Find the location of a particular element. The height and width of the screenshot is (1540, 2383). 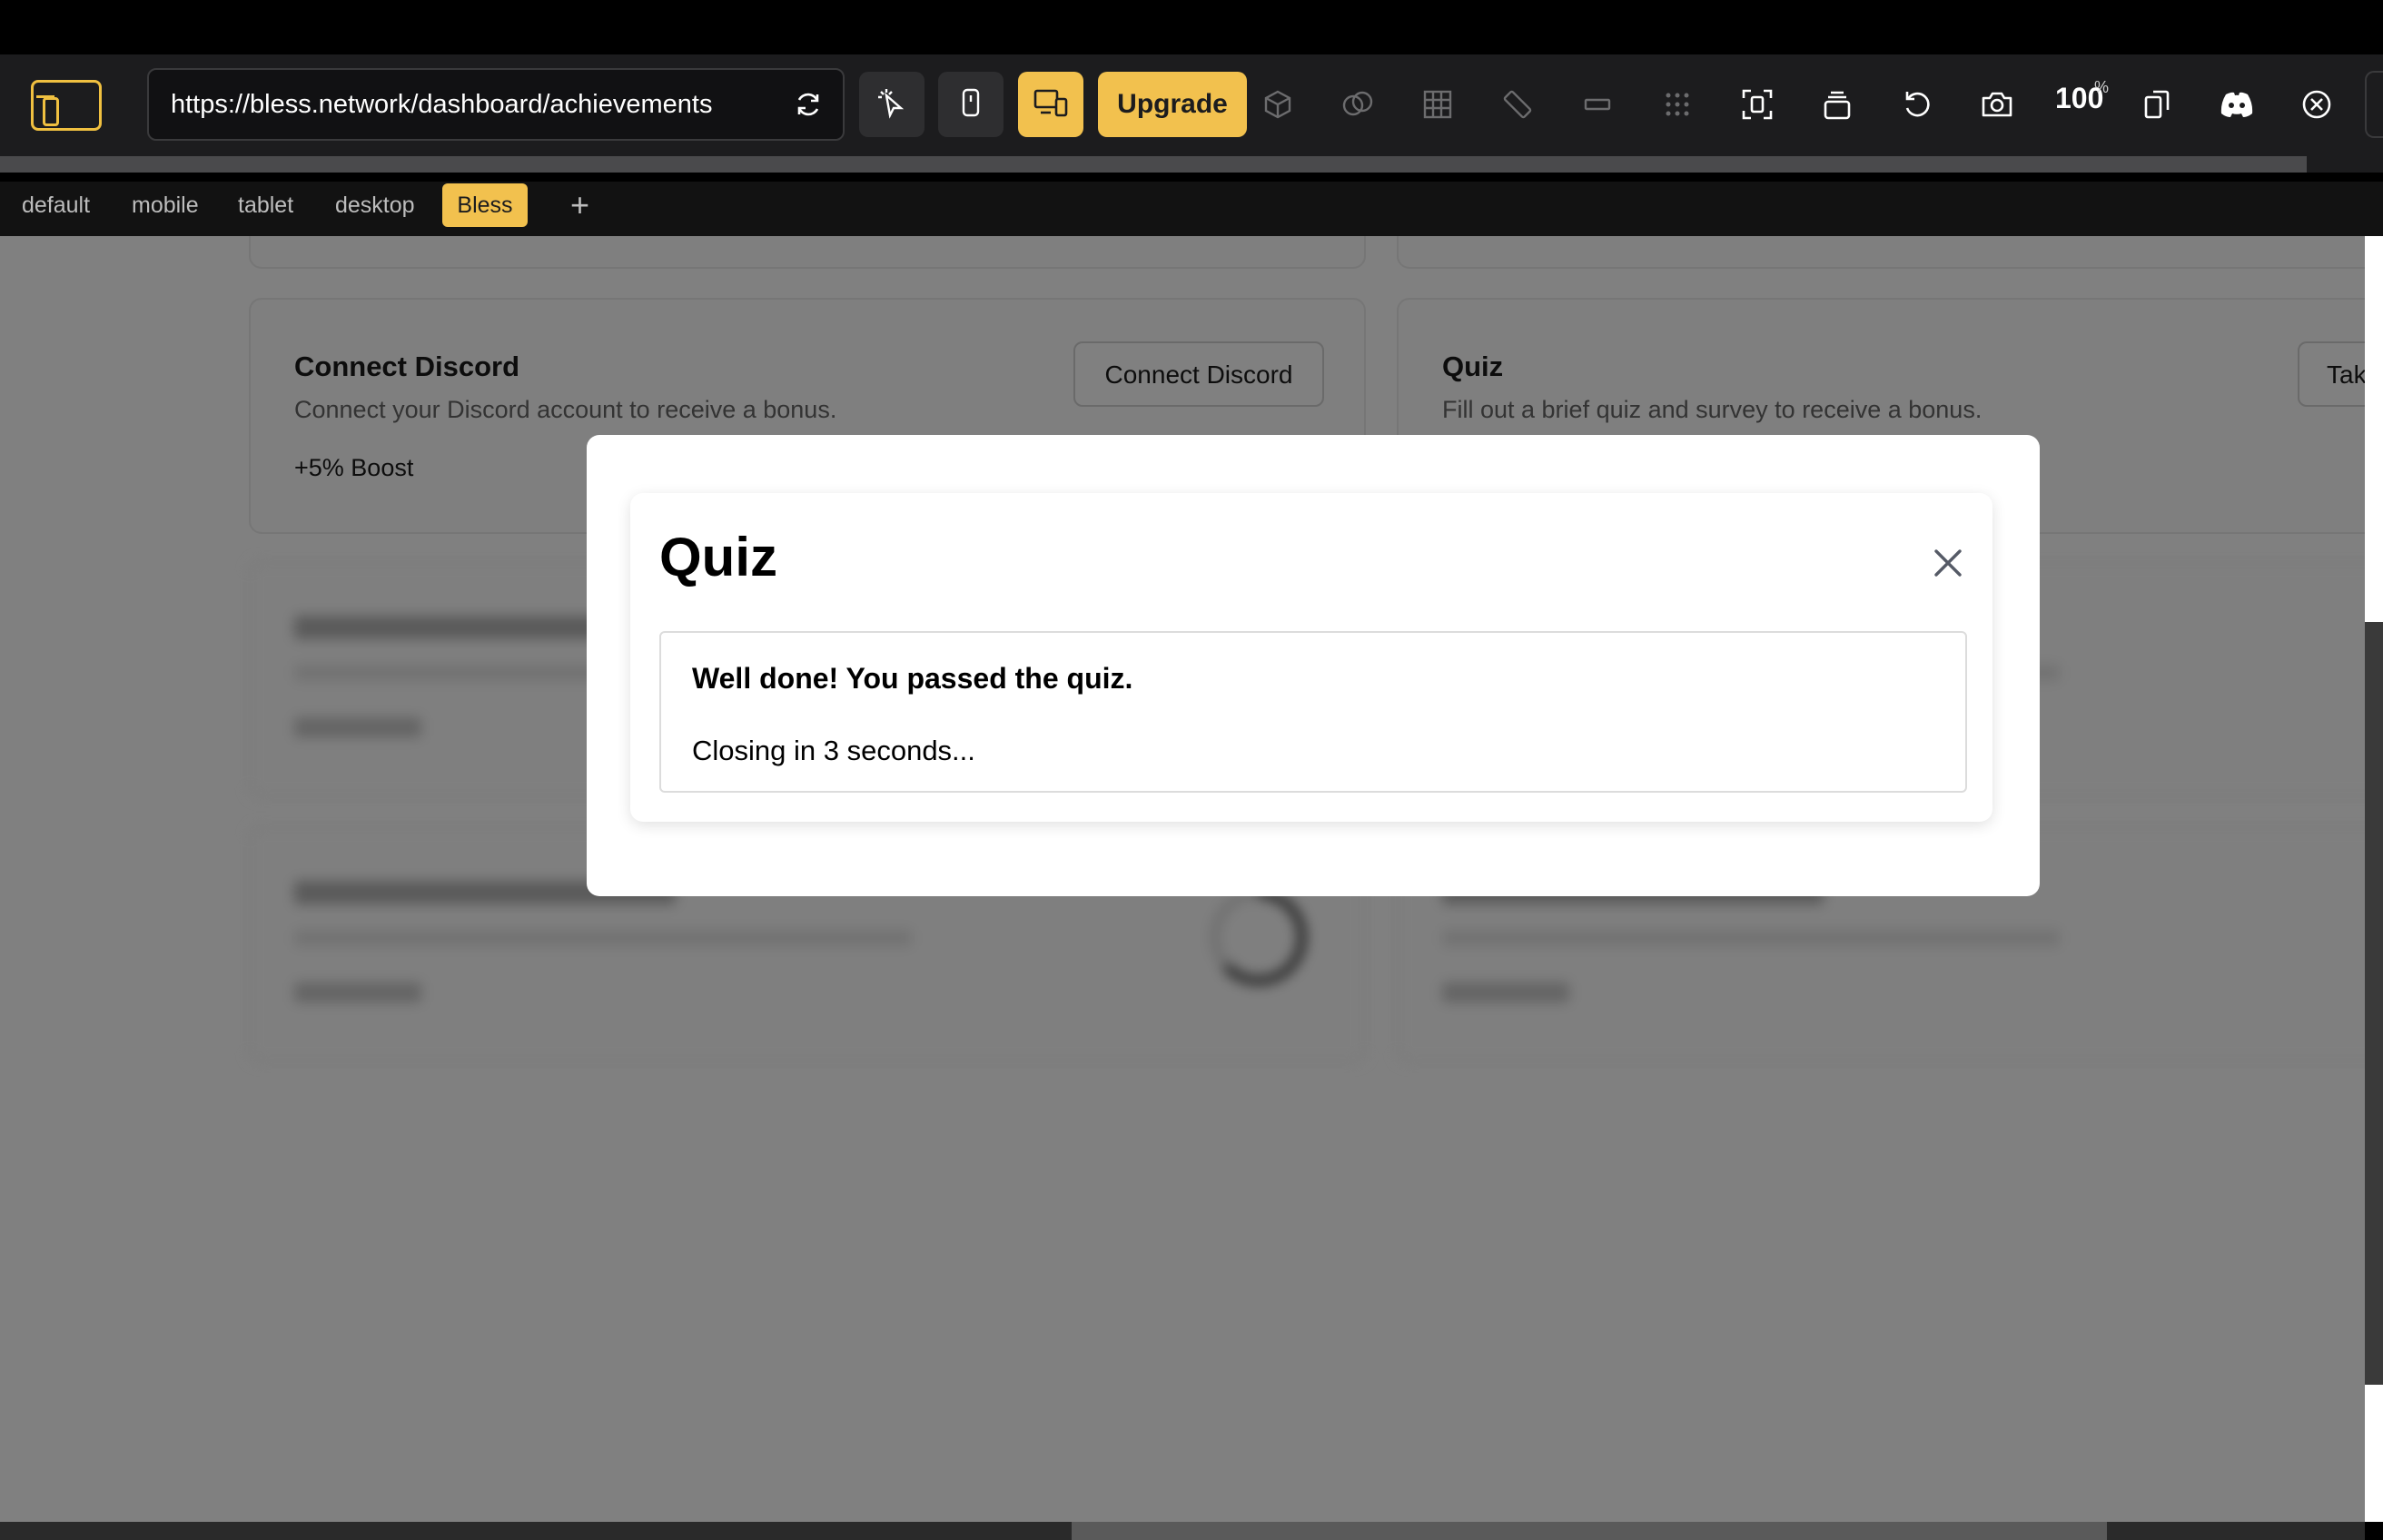

card-top-left is located at coordinates (807, 252).